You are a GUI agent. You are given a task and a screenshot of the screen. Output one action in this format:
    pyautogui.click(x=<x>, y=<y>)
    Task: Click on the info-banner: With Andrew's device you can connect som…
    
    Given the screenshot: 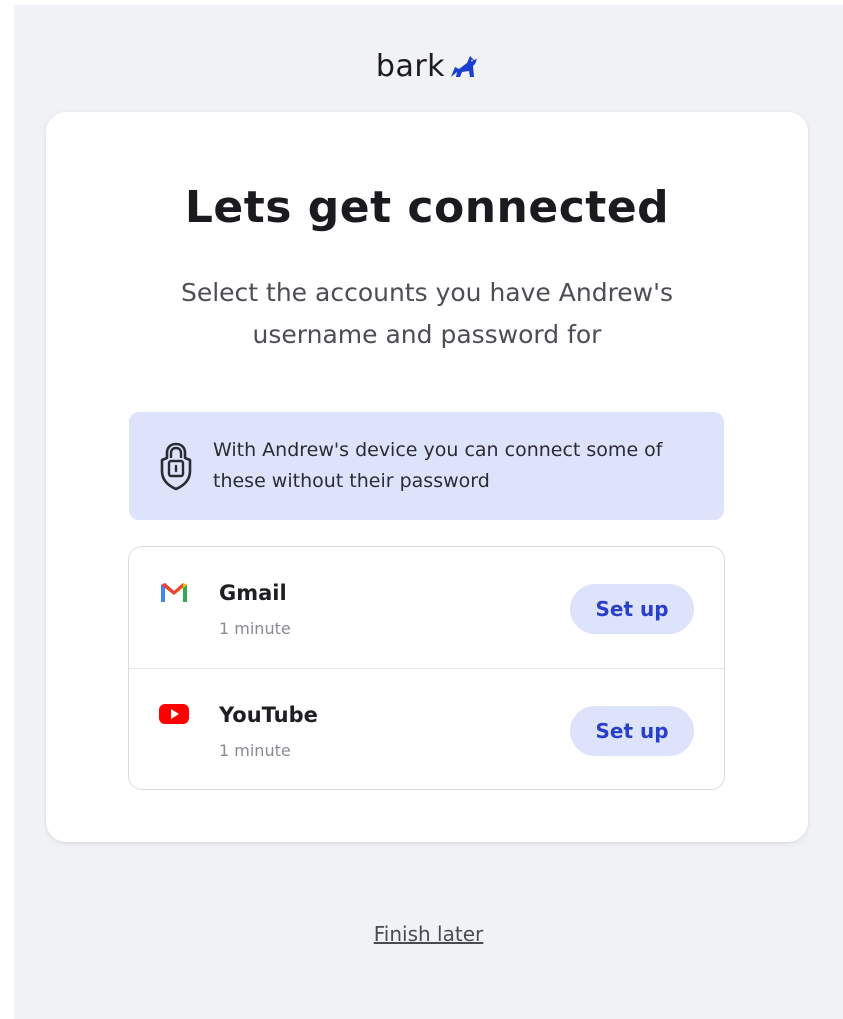 What is the action you would take?
    pyautogui.click(x=426, y=466)
    